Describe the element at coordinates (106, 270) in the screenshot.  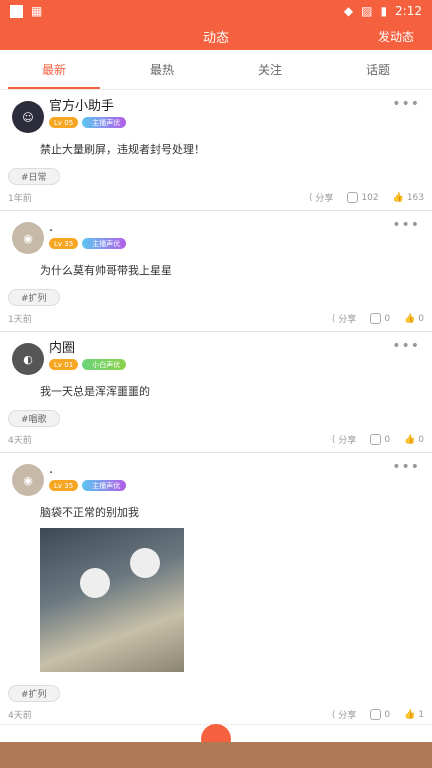
I see `post-content: 为什么莫有帅哥带我上星星` at that location.